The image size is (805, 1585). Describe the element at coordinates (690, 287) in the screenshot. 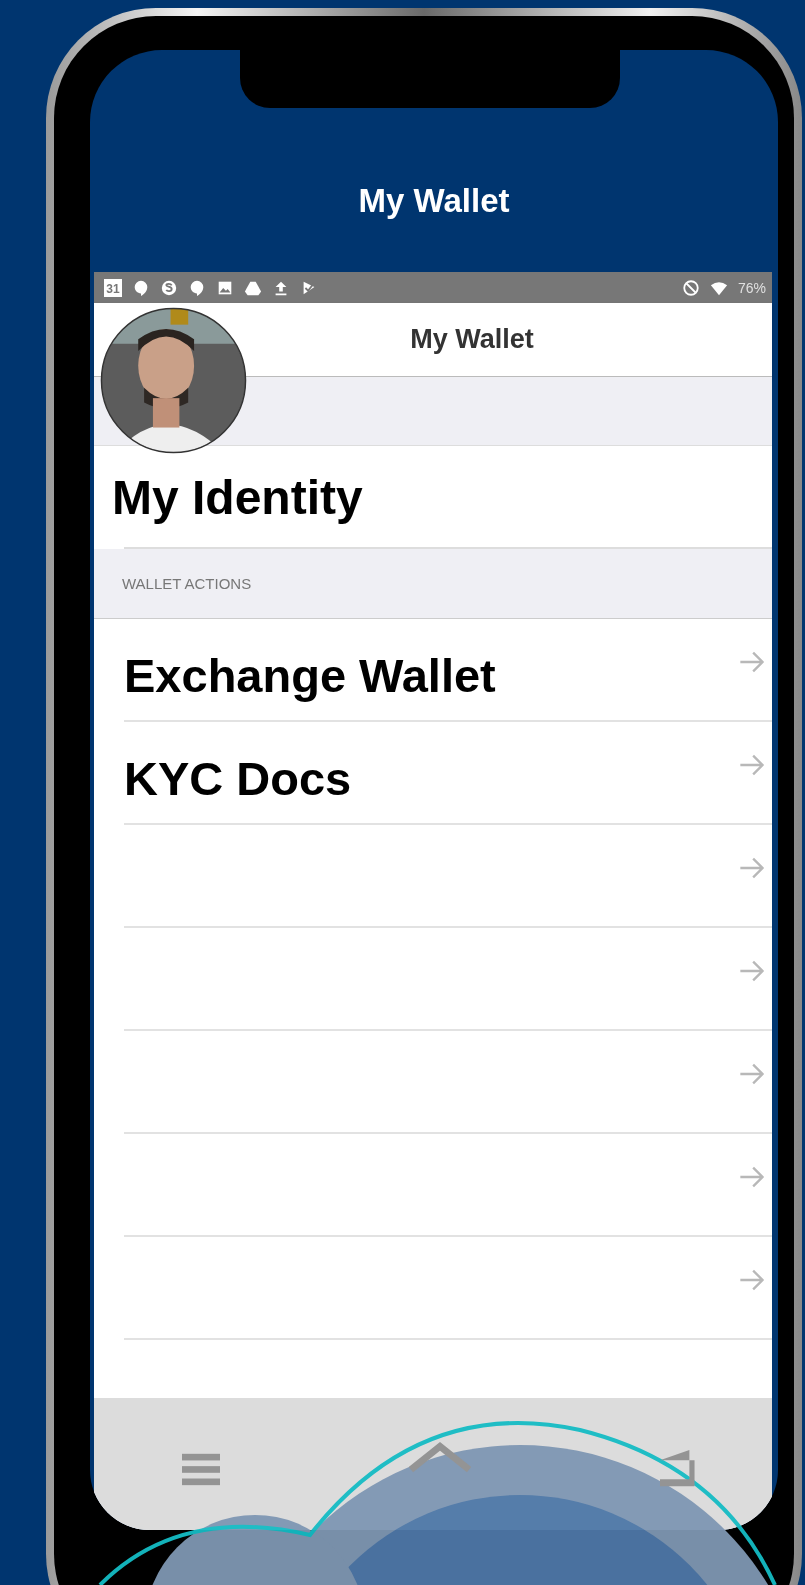

I see `do-not-disturb-icon` at that location.